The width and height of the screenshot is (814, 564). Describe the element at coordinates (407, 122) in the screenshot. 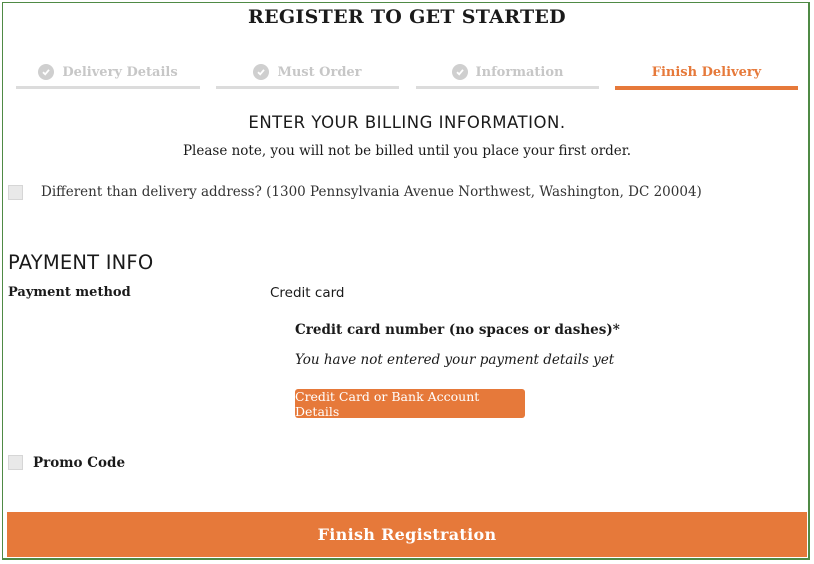

I see `billing-heading: ENTER YOUR BILLING INFORMATION.` at that location.